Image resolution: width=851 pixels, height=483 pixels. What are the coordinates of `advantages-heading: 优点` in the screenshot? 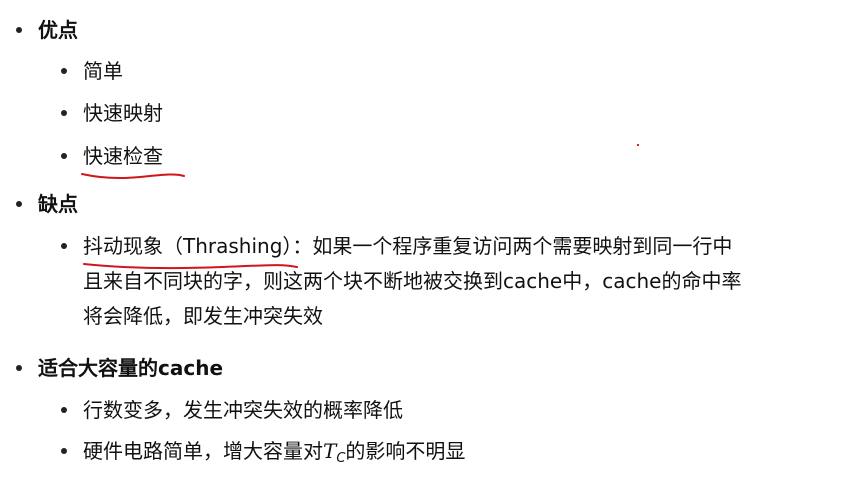 It's located at (58, 30).